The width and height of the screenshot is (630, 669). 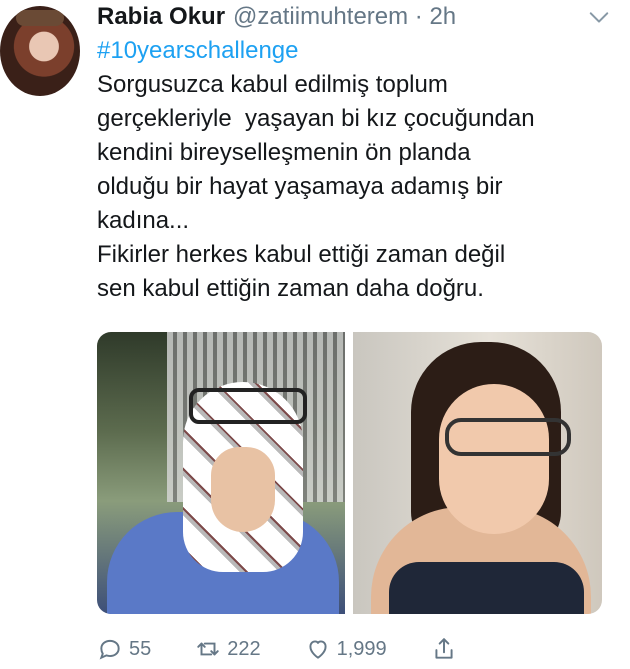 I want to click on reply-count: 55, so click(x=140, y=648).